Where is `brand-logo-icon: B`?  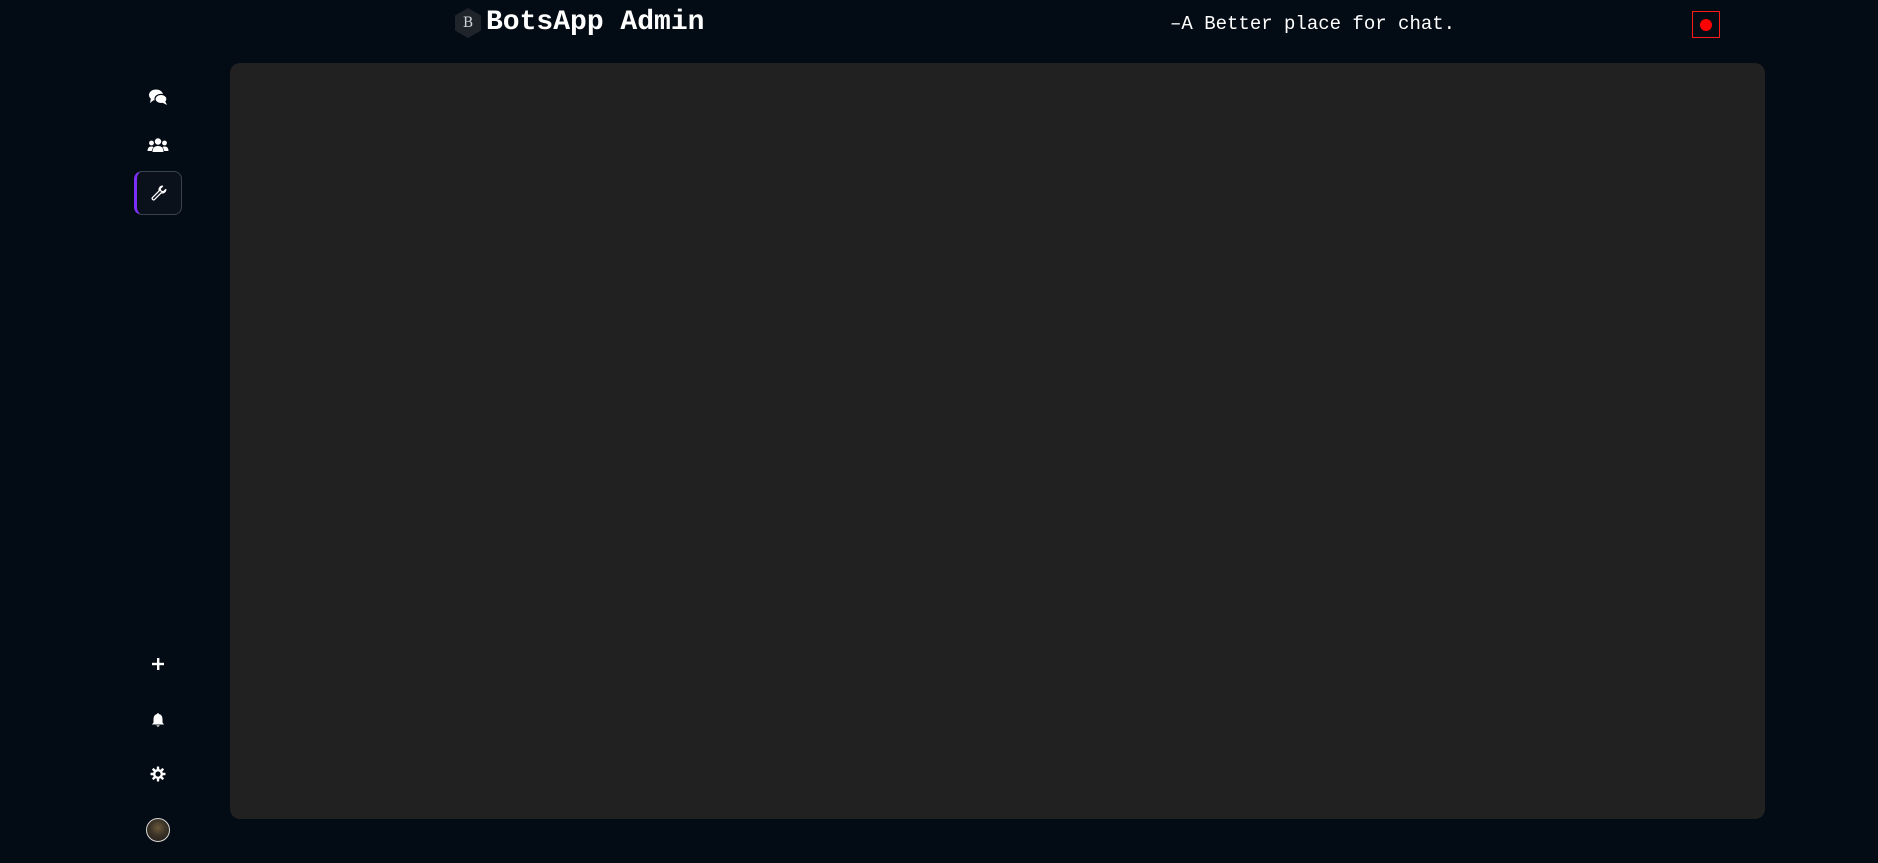 brand-logo-icon: B is located at coordinates (468, 23).